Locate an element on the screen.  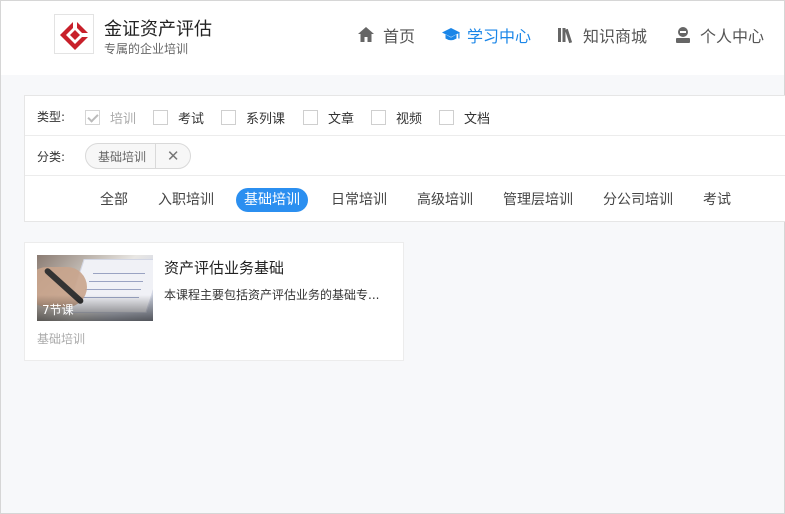
chip-label: 基础培训 is located at coordinates (122, 156).